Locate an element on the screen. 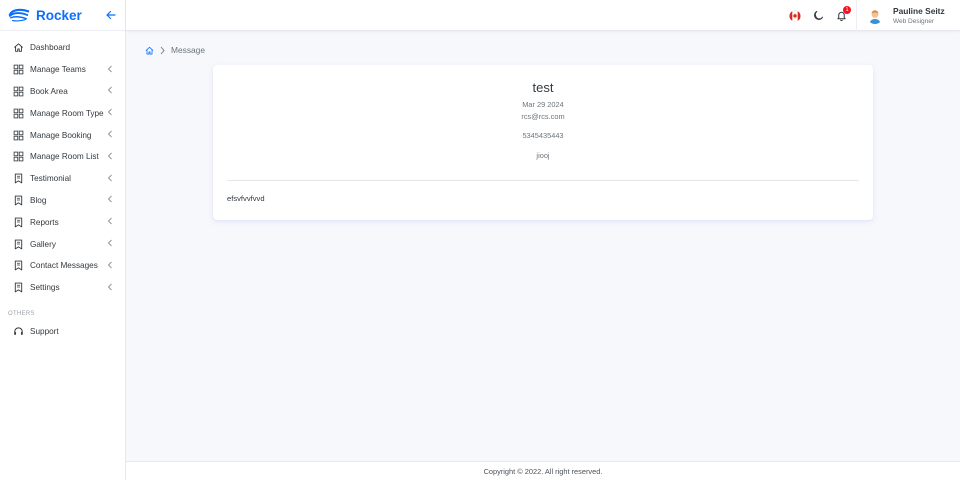 This screenshot has width=960, height=480. sidebar-item-label: Support is located at coordinates (44, 331).